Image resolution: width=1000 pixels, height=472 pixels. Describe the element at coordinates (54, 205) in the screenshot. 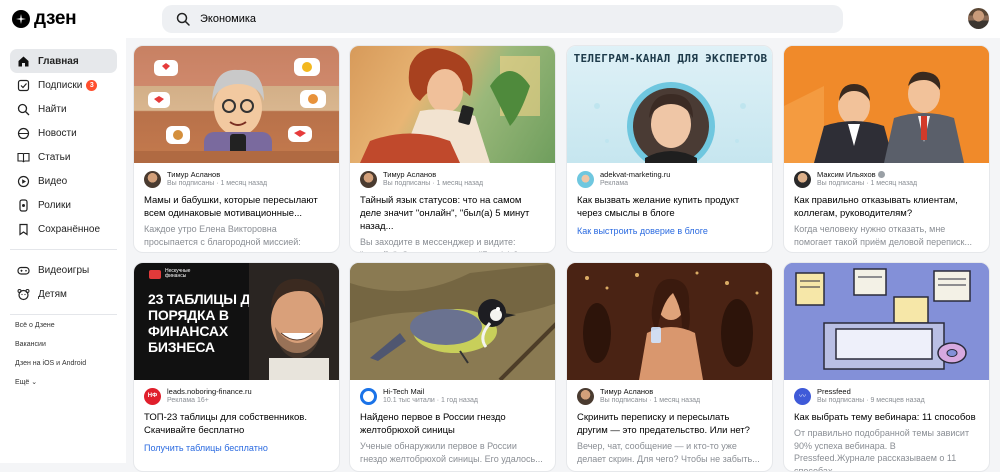

I see `sidebar-item-label: Ролики` at that location.